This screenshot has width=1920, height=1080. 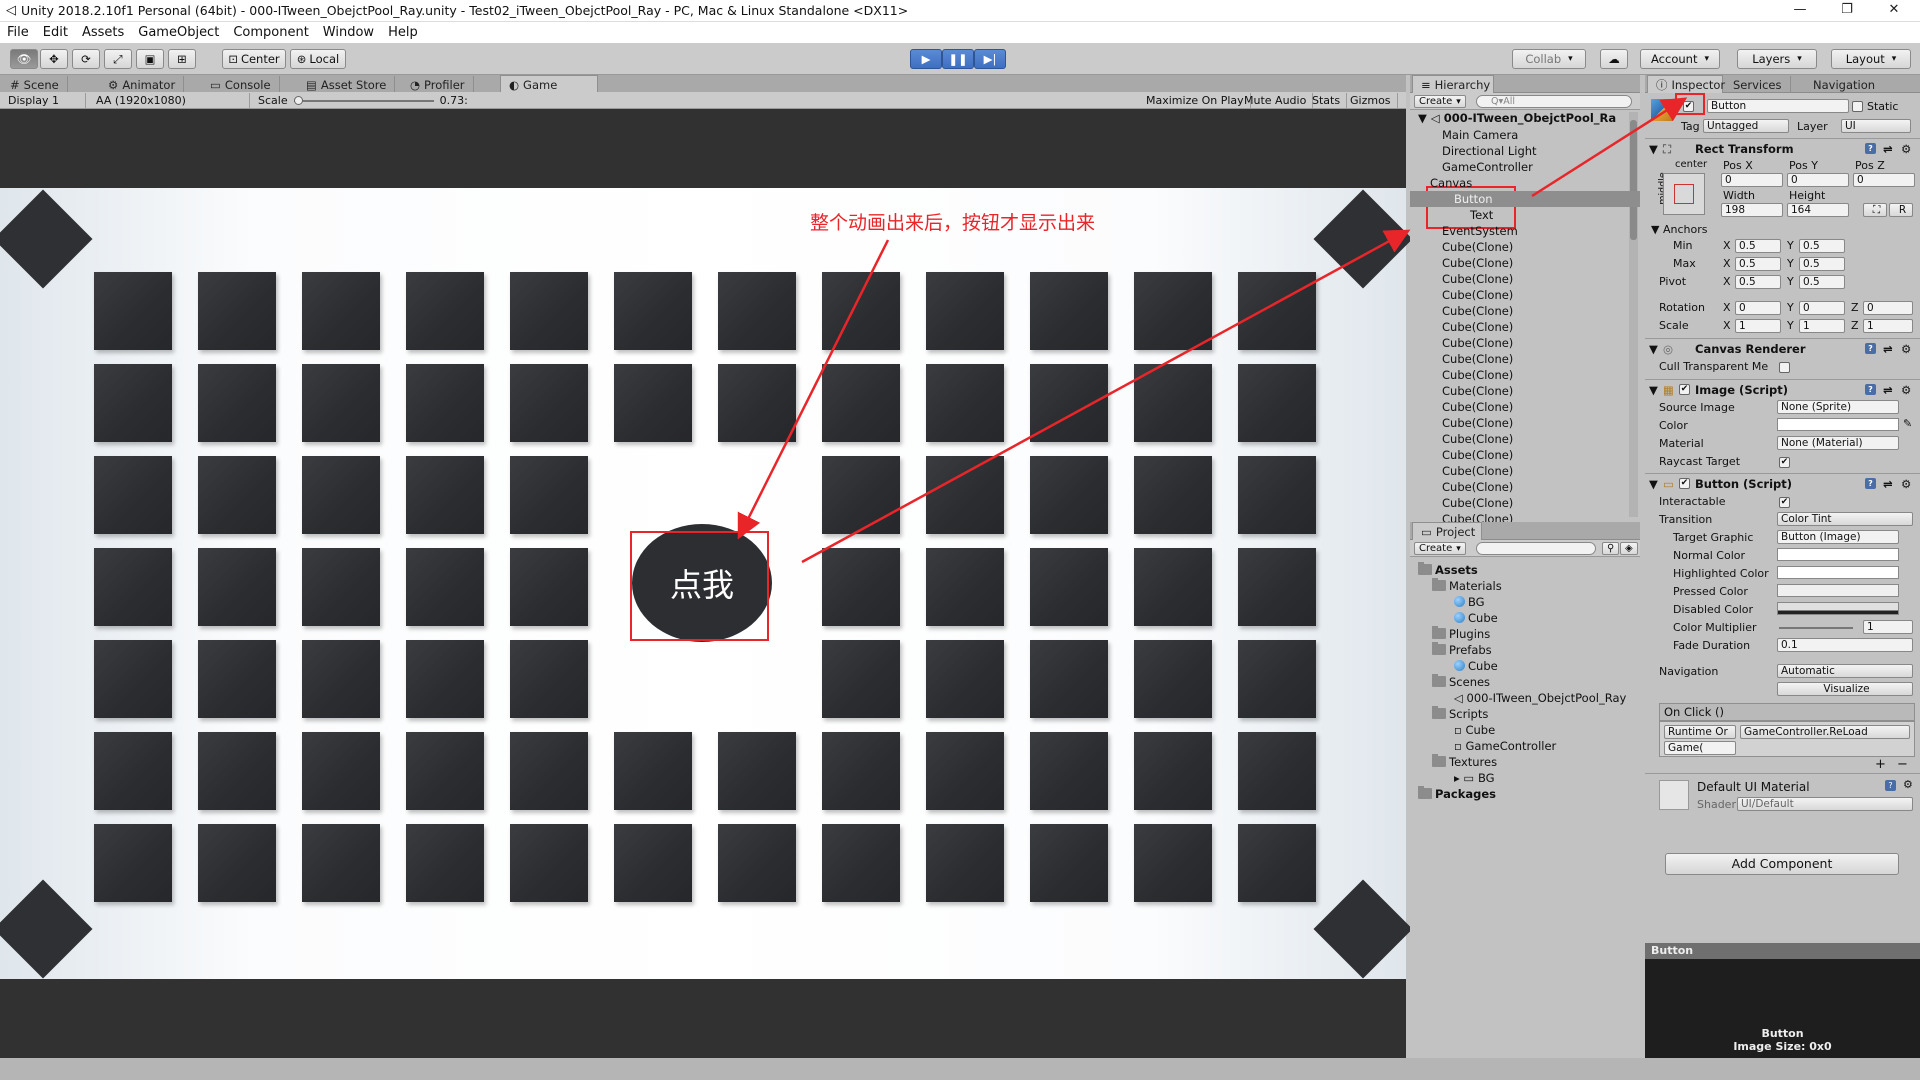 What do you see at coordinates (1609, 147) in the screenshot?
I see `arrow-to-checkbox` at bounding box center [1609, 147].